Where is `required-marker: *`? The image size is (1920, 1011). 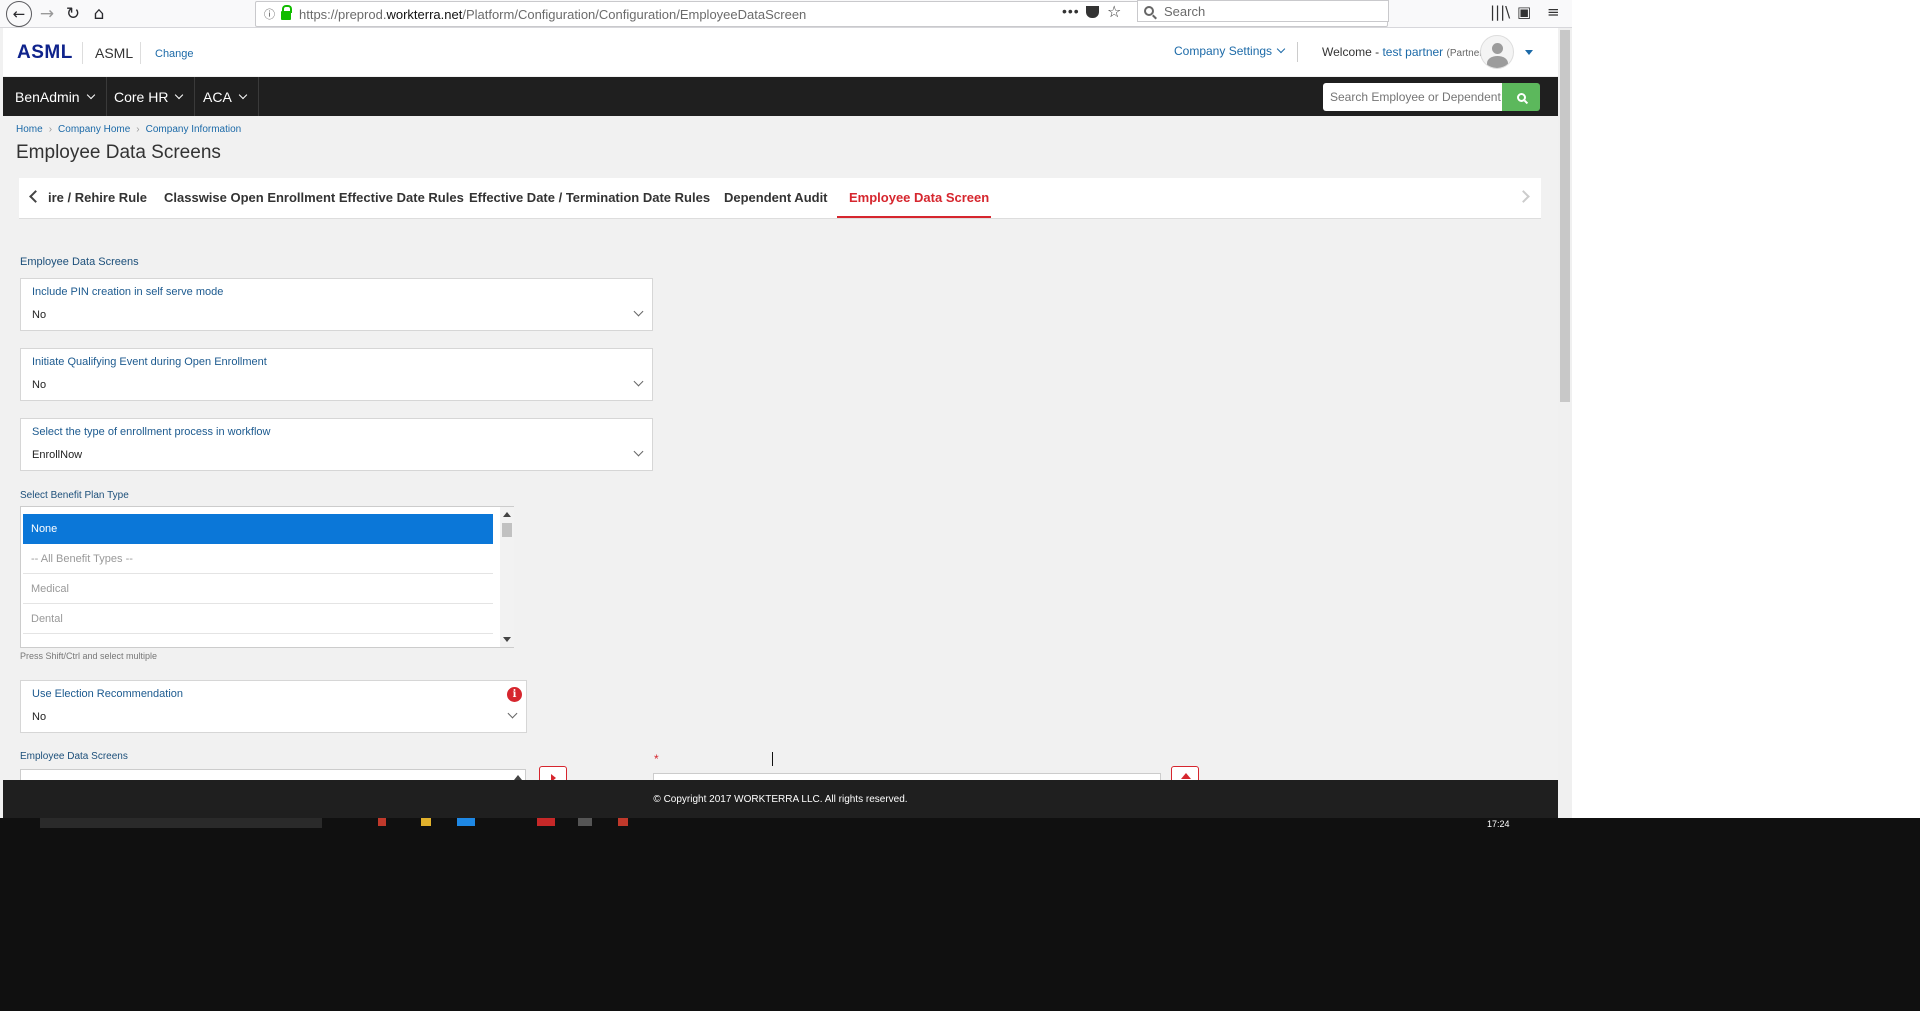
required-marker: * is located at coordinates (656, 759).